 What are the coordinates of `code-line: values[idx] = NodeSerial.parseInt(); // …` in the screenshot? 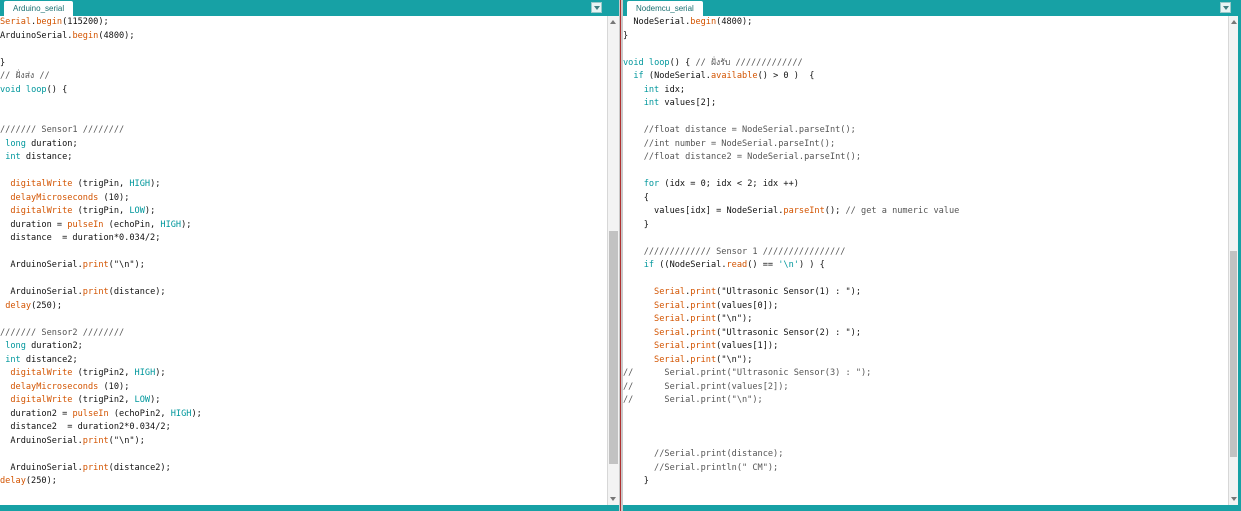 It's located at (925, 212).